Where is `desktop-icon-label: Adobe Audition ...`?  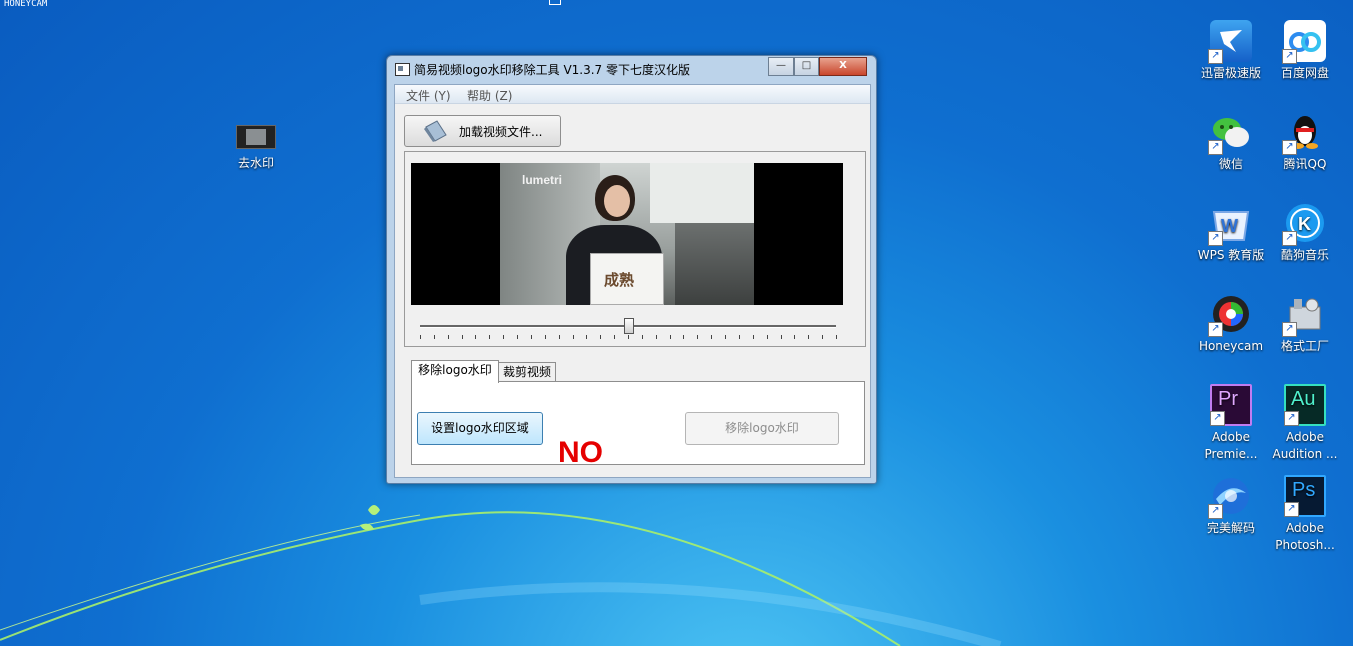
desktop-icon-label: Adobe Audition ... is located at coordinates (1305, 445).